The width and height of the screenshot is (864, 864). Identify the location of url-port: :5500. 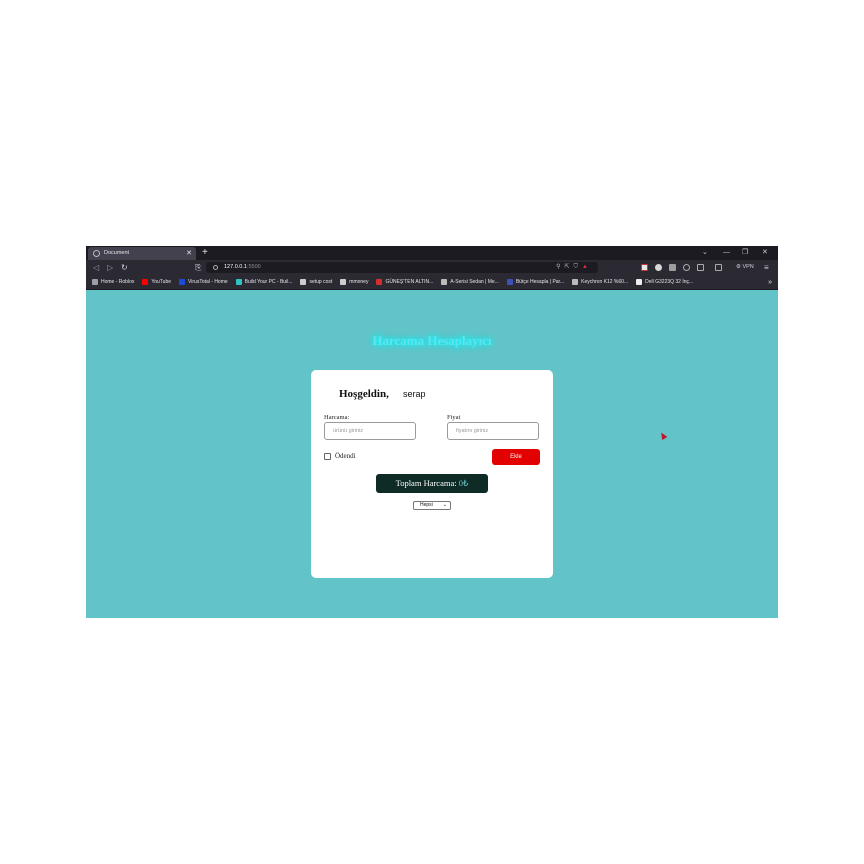
(253, 267).